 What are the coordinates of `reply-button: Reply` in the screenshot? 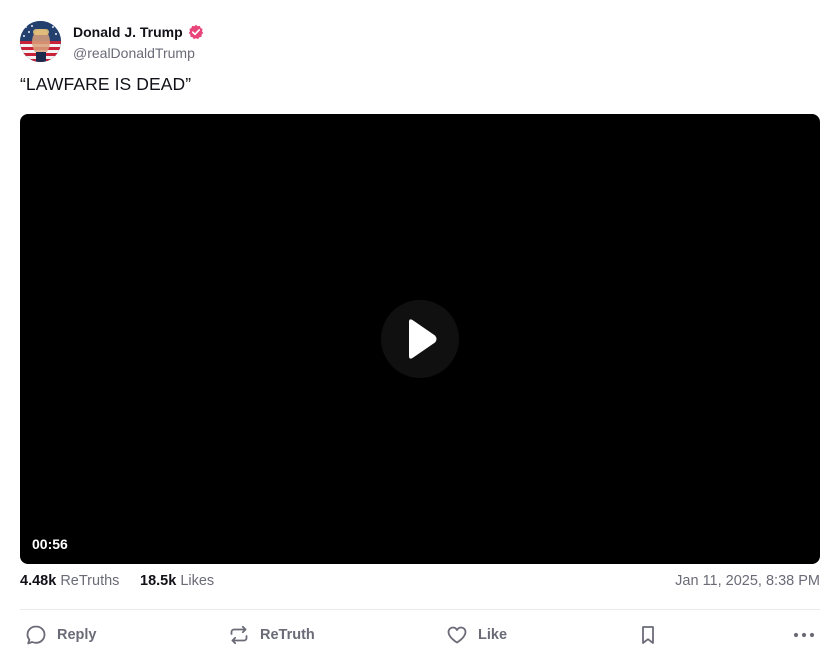 It's located at (61, 635).